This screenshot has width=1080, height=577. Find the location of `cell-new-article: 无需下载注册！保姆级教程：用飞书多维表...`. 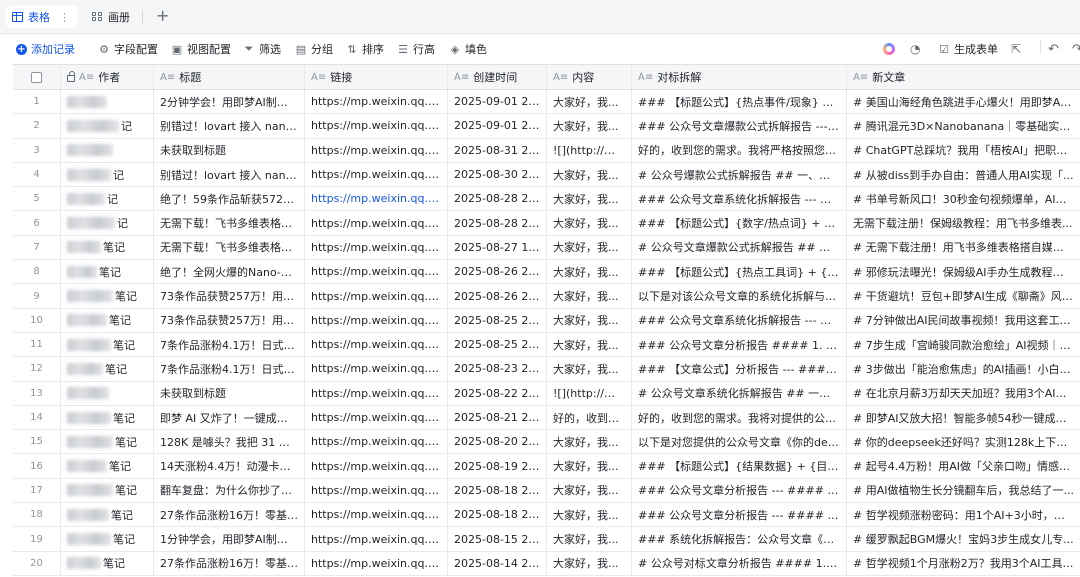

cell-new-article: 无需下载注册！保姆级教程：用飞书多维表... is located at coordinates (963, 223).